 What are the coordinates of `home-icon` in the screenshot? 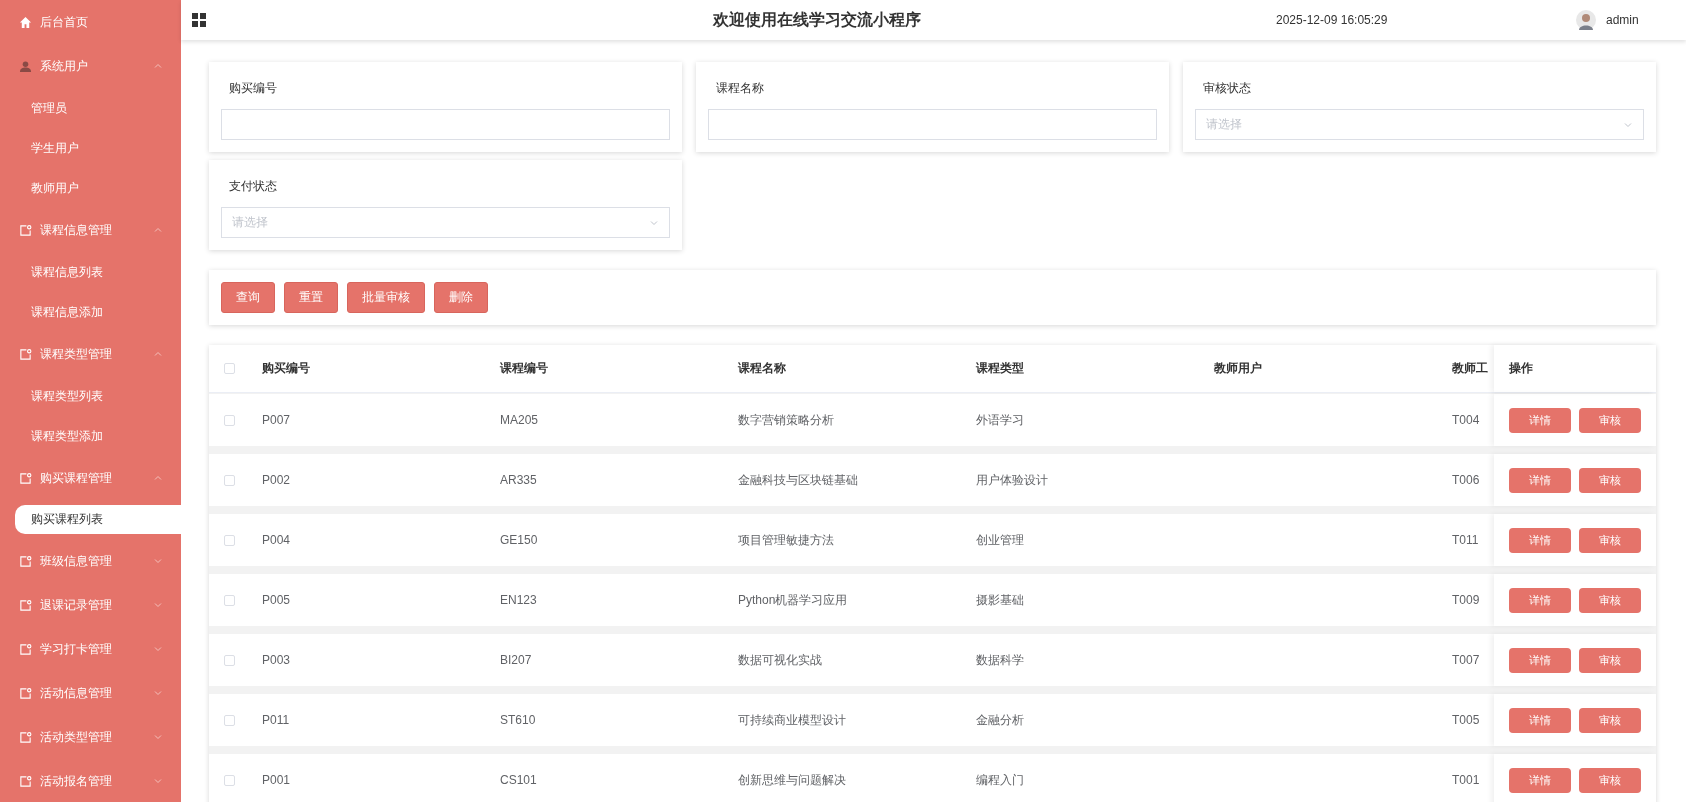 It's located at (25, 22).